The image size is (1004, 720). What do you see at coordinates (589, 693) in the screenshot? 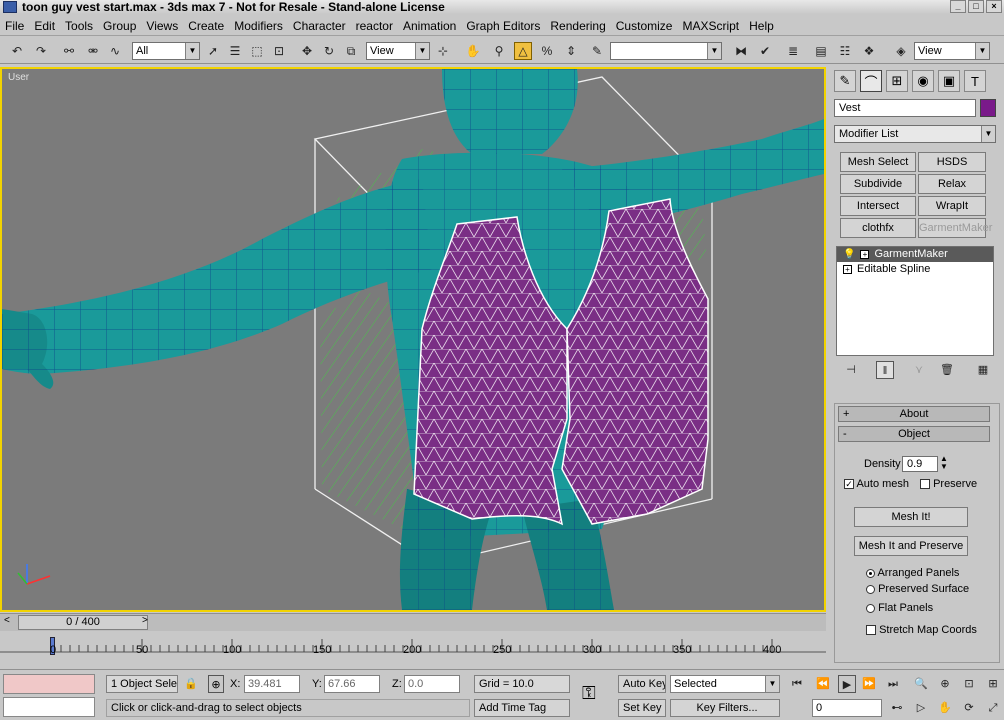
I see `key-icon: ⚿` at bounding box center [589, 693].